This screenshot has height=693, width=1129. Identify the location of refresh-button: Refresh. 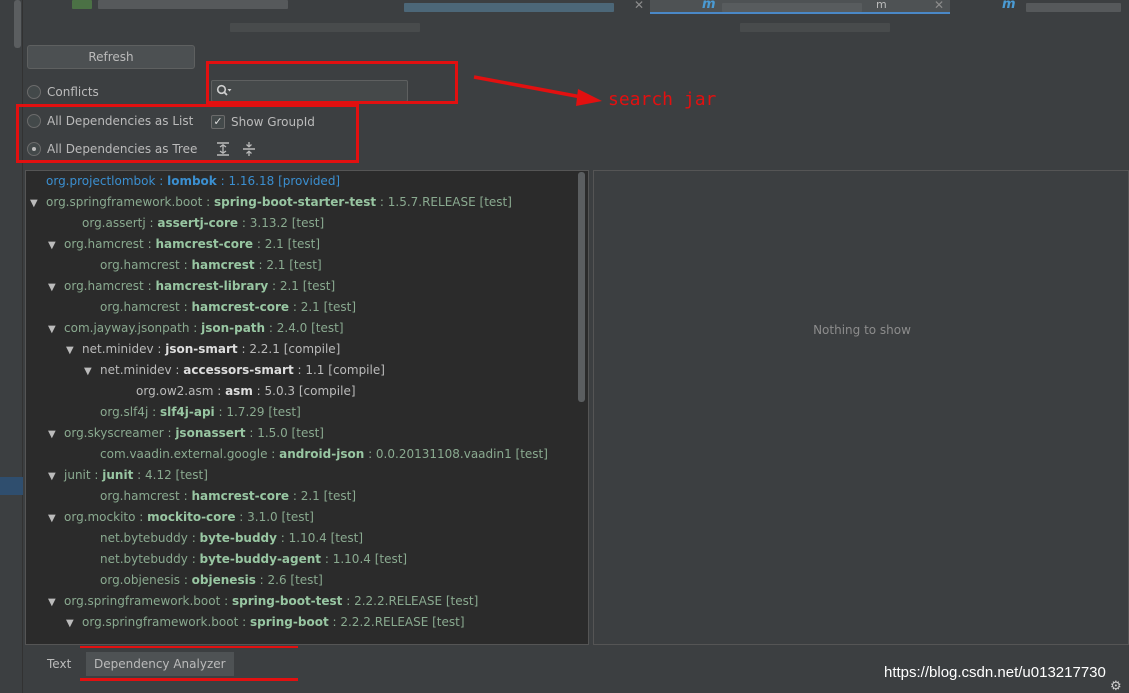
(111, 57).